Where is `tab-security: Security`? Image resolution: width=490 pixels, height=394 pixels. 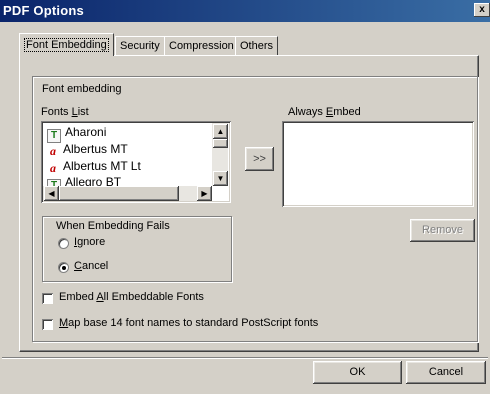
tab-security: Security is located at coordinates (140, 45).